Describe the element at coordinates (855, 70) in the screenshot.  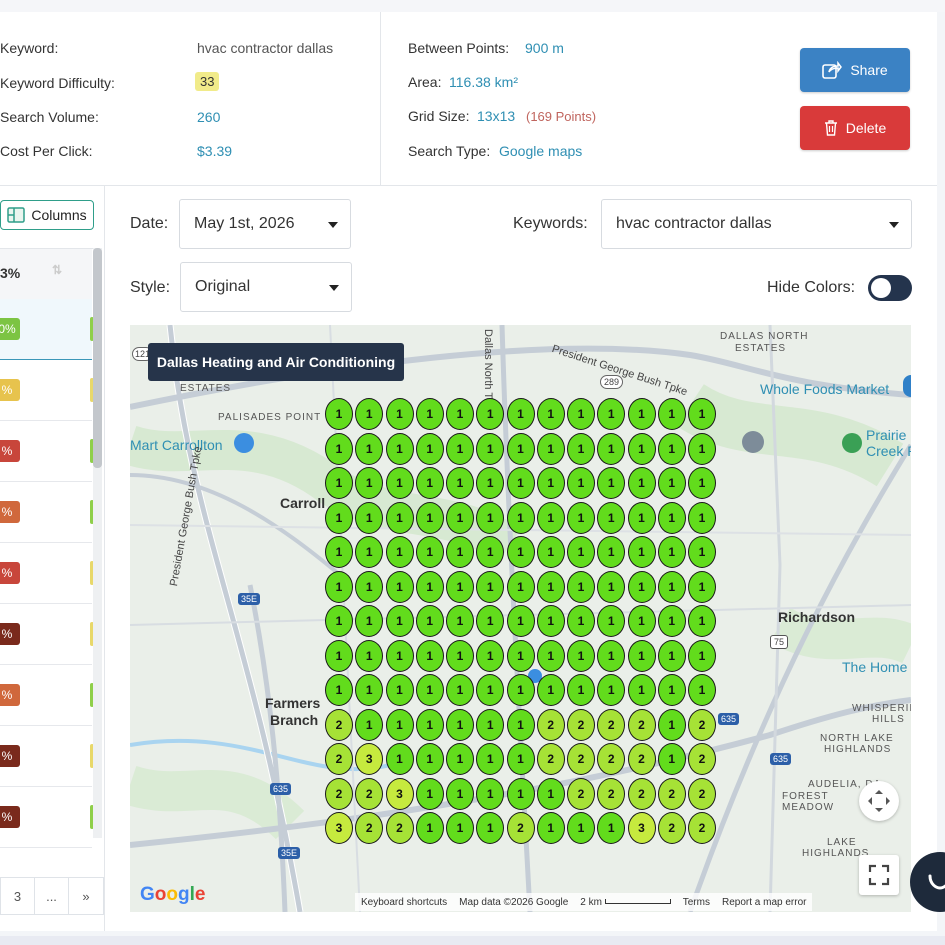
I see `share-button: Share` at that location.